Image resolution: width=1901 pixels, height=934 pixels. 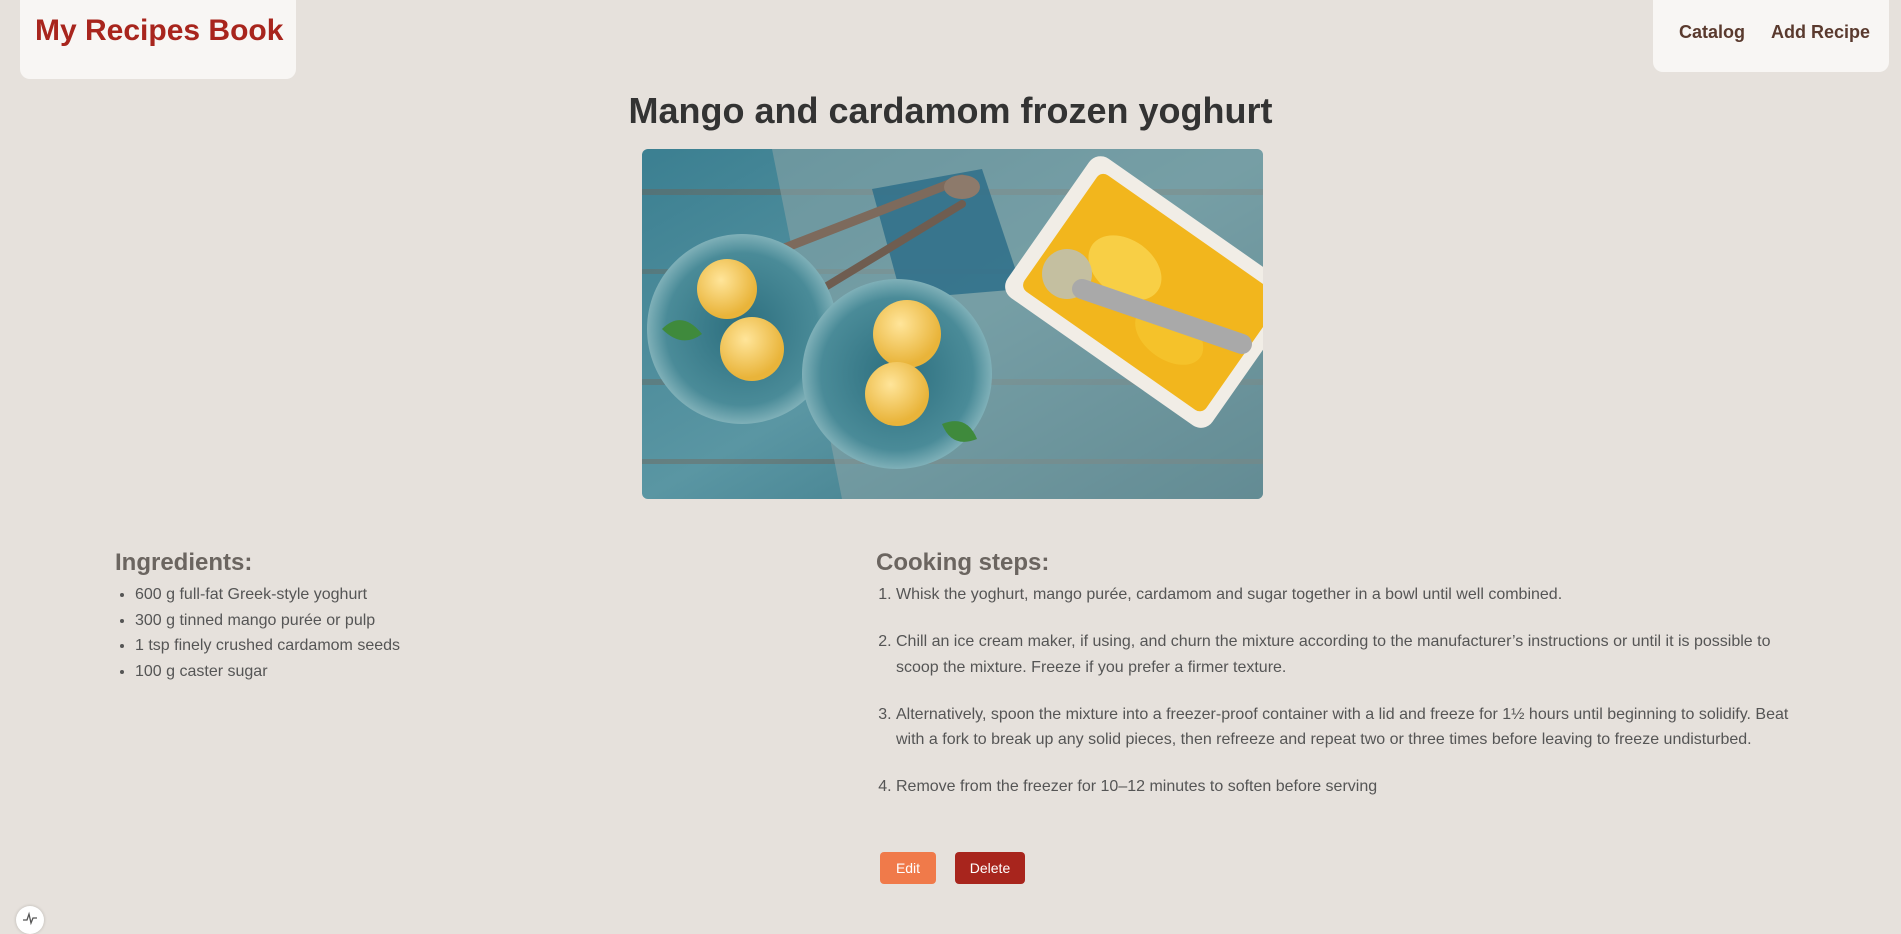 I want to click on corner-widget, so click(x=30, y=920).